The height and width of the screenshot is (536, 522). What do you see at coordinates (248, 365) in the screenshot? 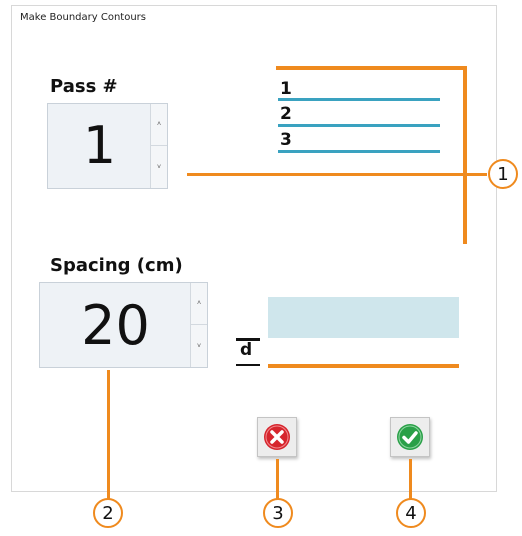
I see `spacing-symbol-underline` at bounding box center [248, 365].